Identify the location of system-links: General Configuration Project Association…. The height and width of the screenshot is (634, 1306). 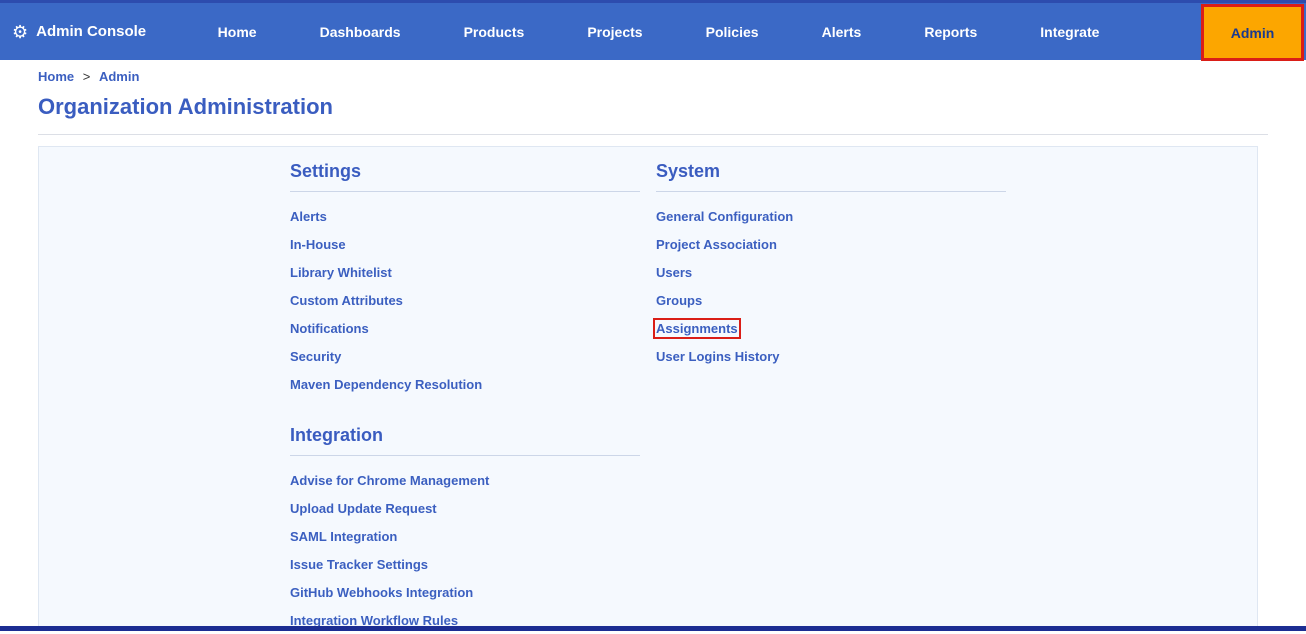
(829, 286).